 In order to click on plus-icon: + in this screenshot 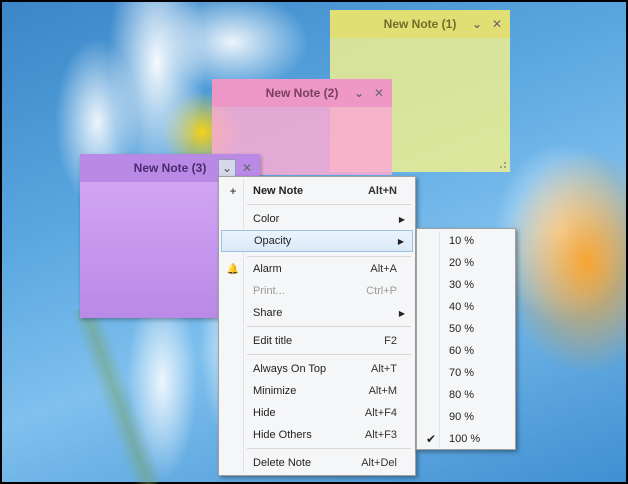, I will do `click(233, 191)`.